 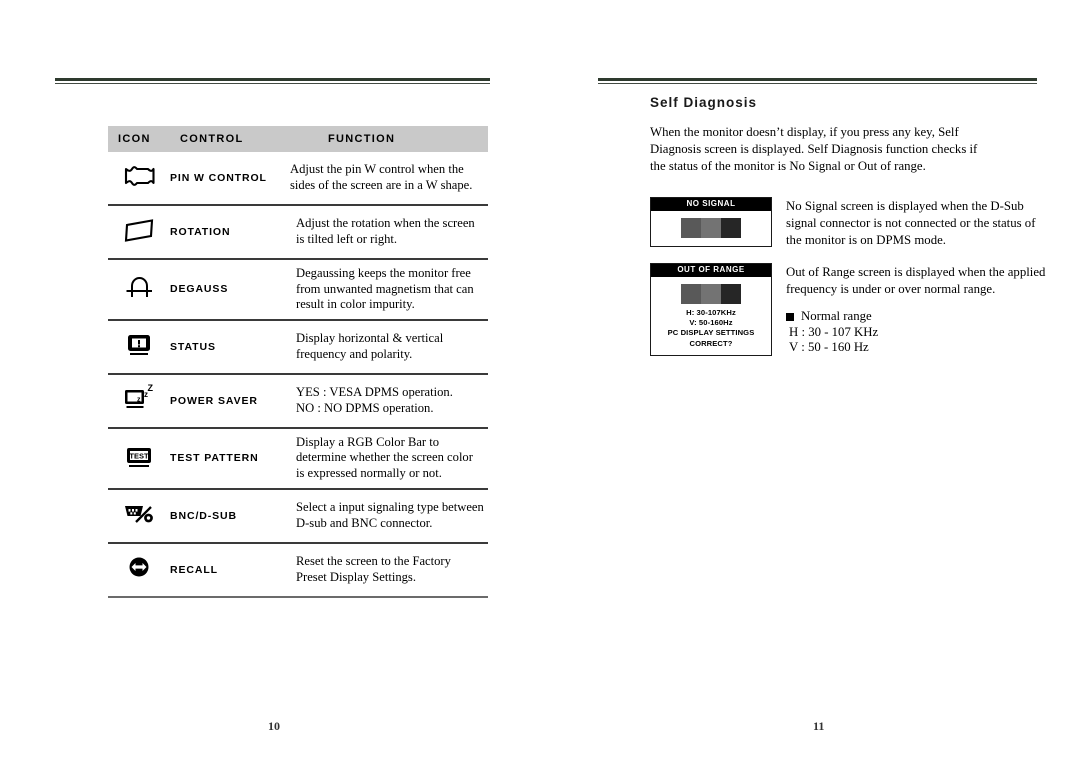 I want to click on row-icon-cell: TEST, so click(x=139, y=458).